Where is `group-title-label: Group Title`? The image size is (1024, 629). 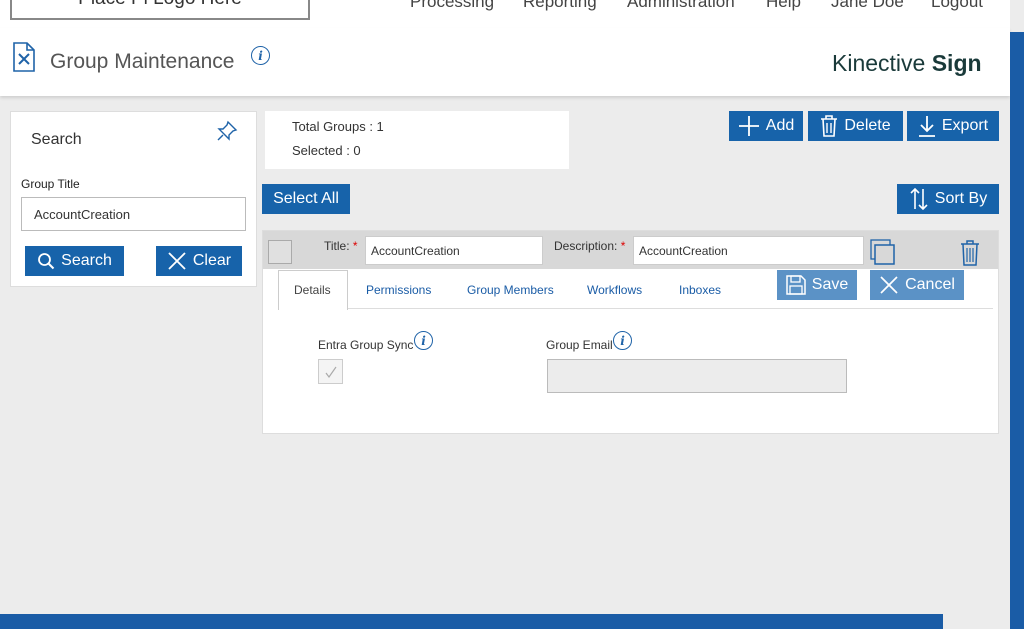
group-title-label: Group Title is located at coordinates (50, 184).